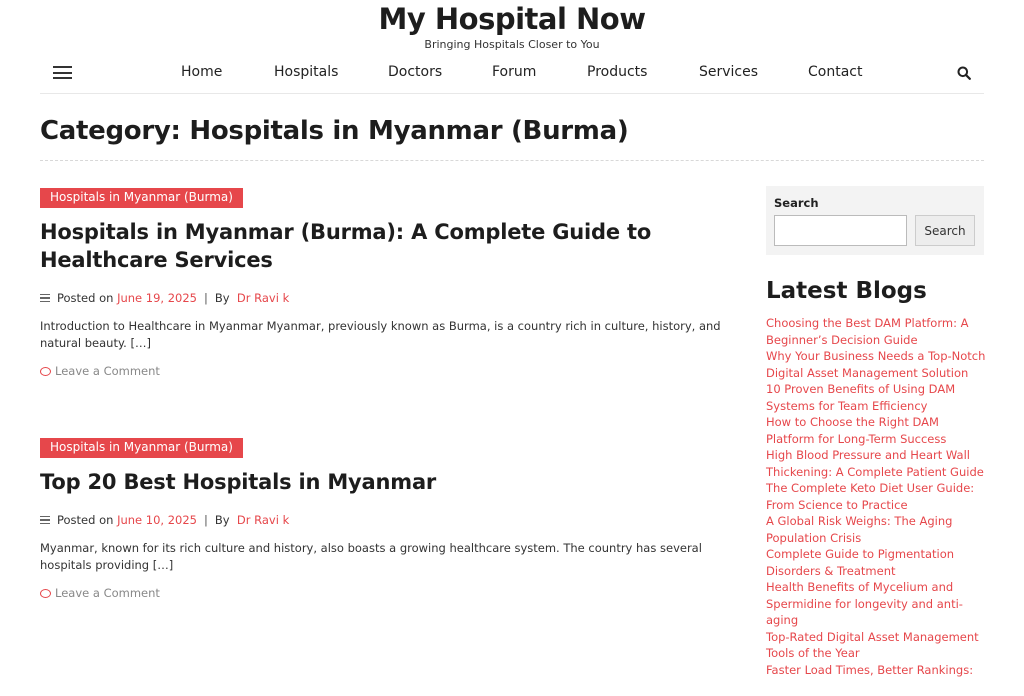 Image resolution: width=1024 pixels, height=696 pixels. Describe the element at coordinates (964, 73) in the screenshot. I see `search-icon` at that location.